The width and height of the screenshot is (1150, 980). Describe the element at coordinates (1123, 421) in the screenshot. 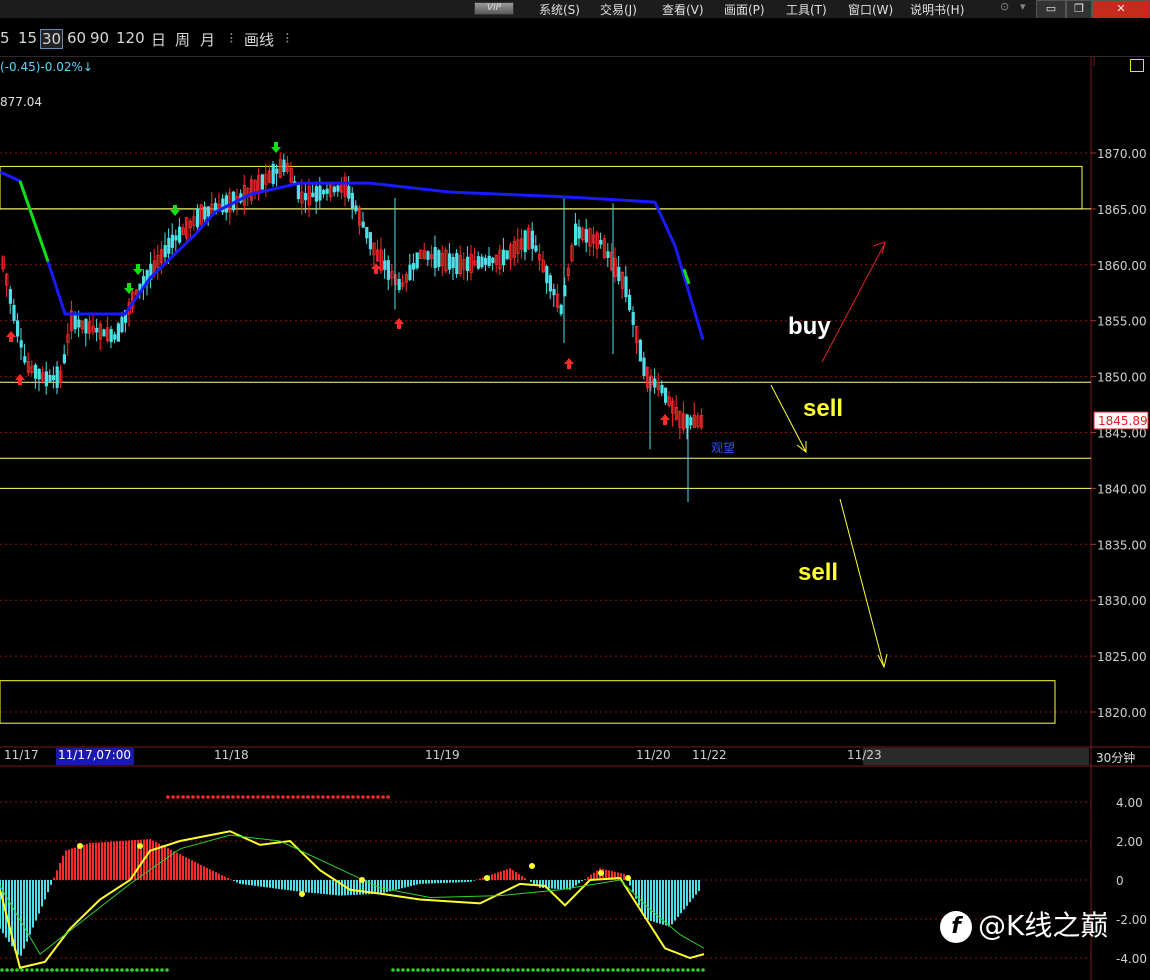

I see `current-price-value: 1845.89` at that location.